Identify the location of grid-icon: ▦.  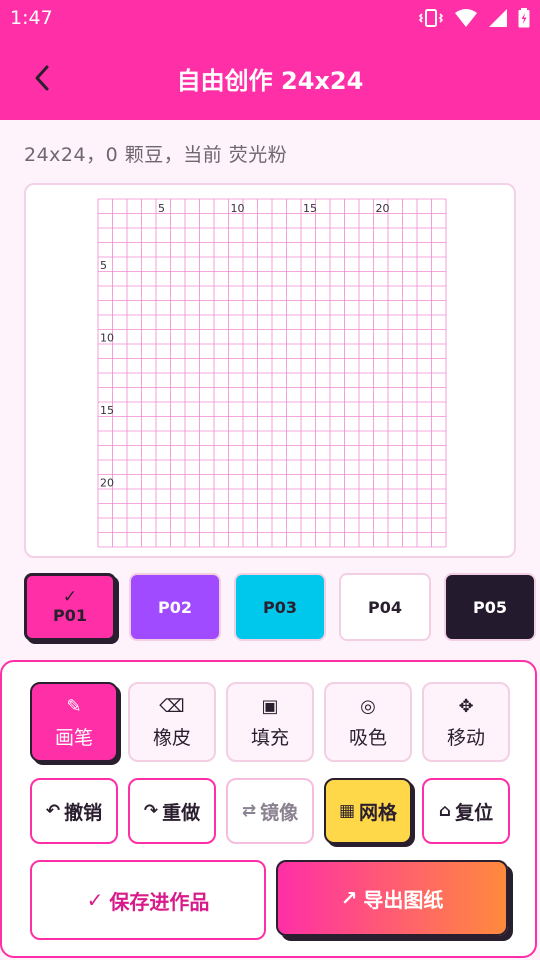
(347, 811).